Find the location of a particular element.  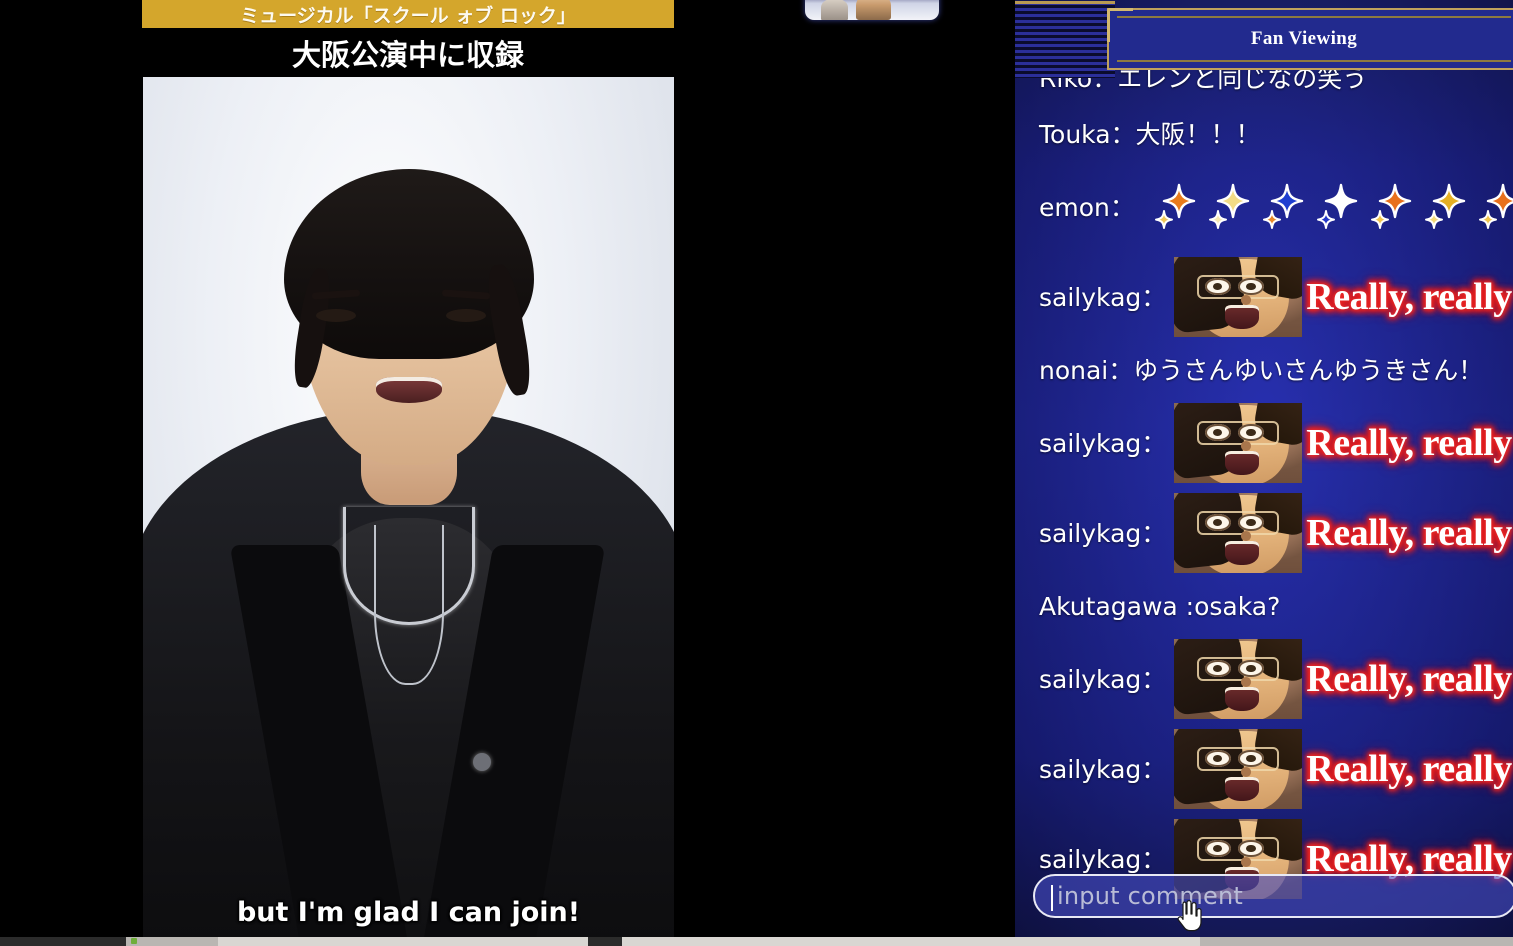

header-corner-ornament-icon is located at coordinates (1120, 25).